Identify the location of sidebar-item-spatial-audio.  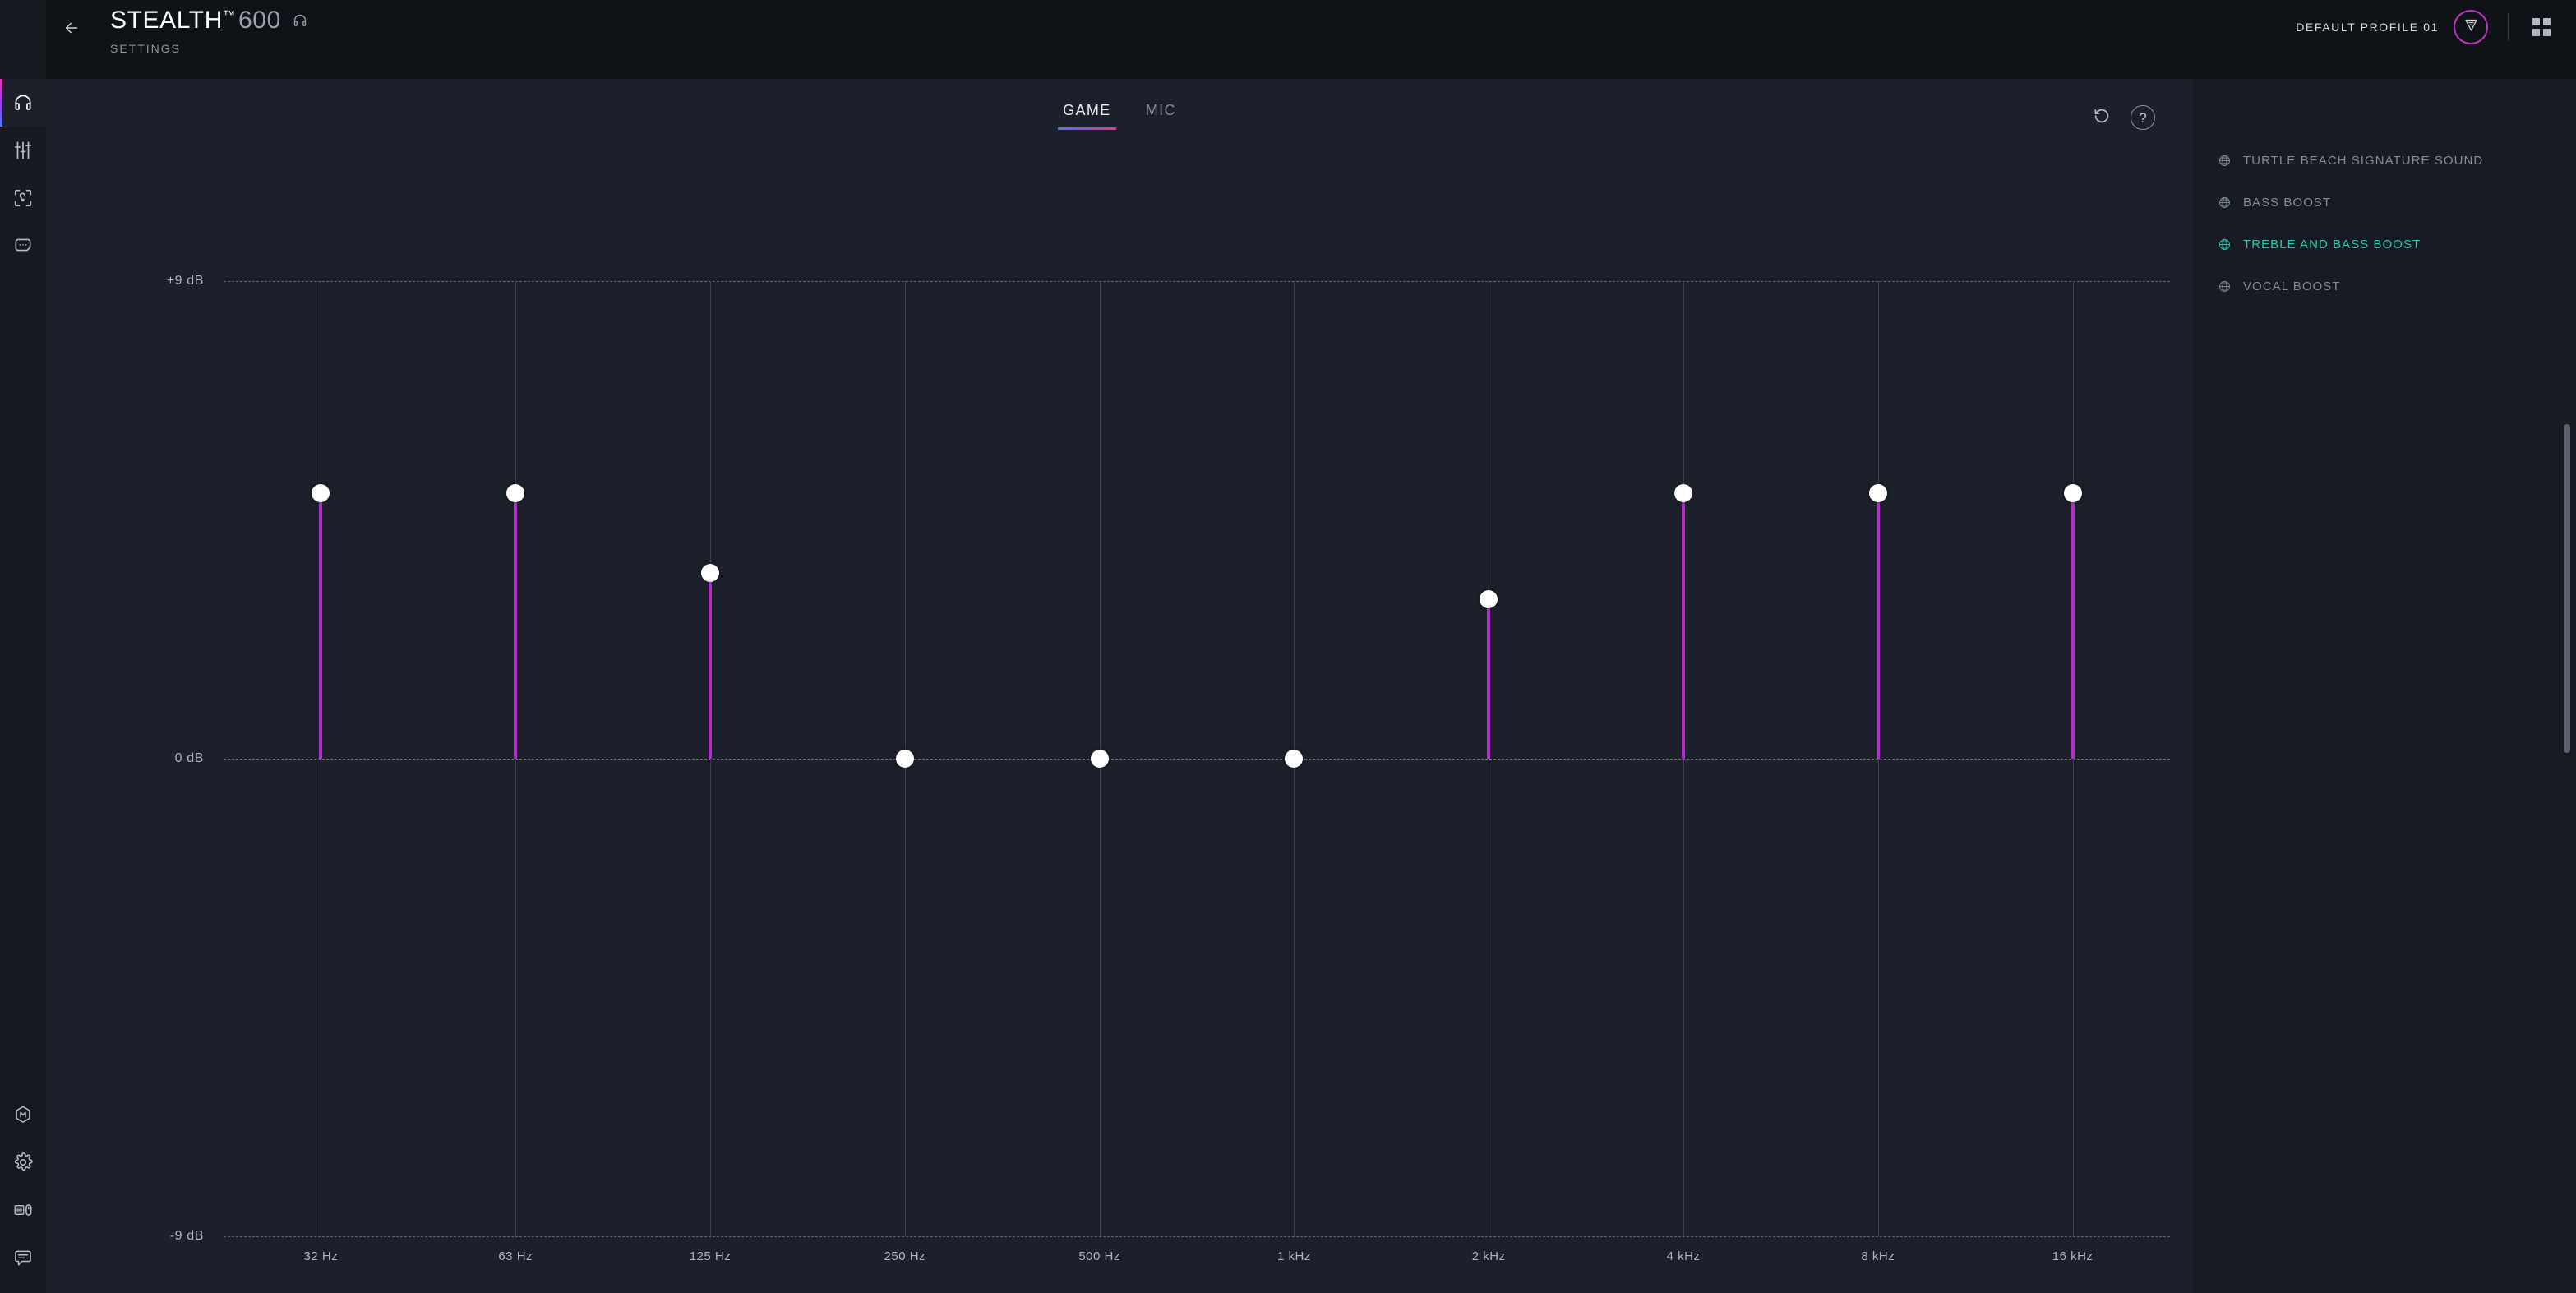
(23, 198).